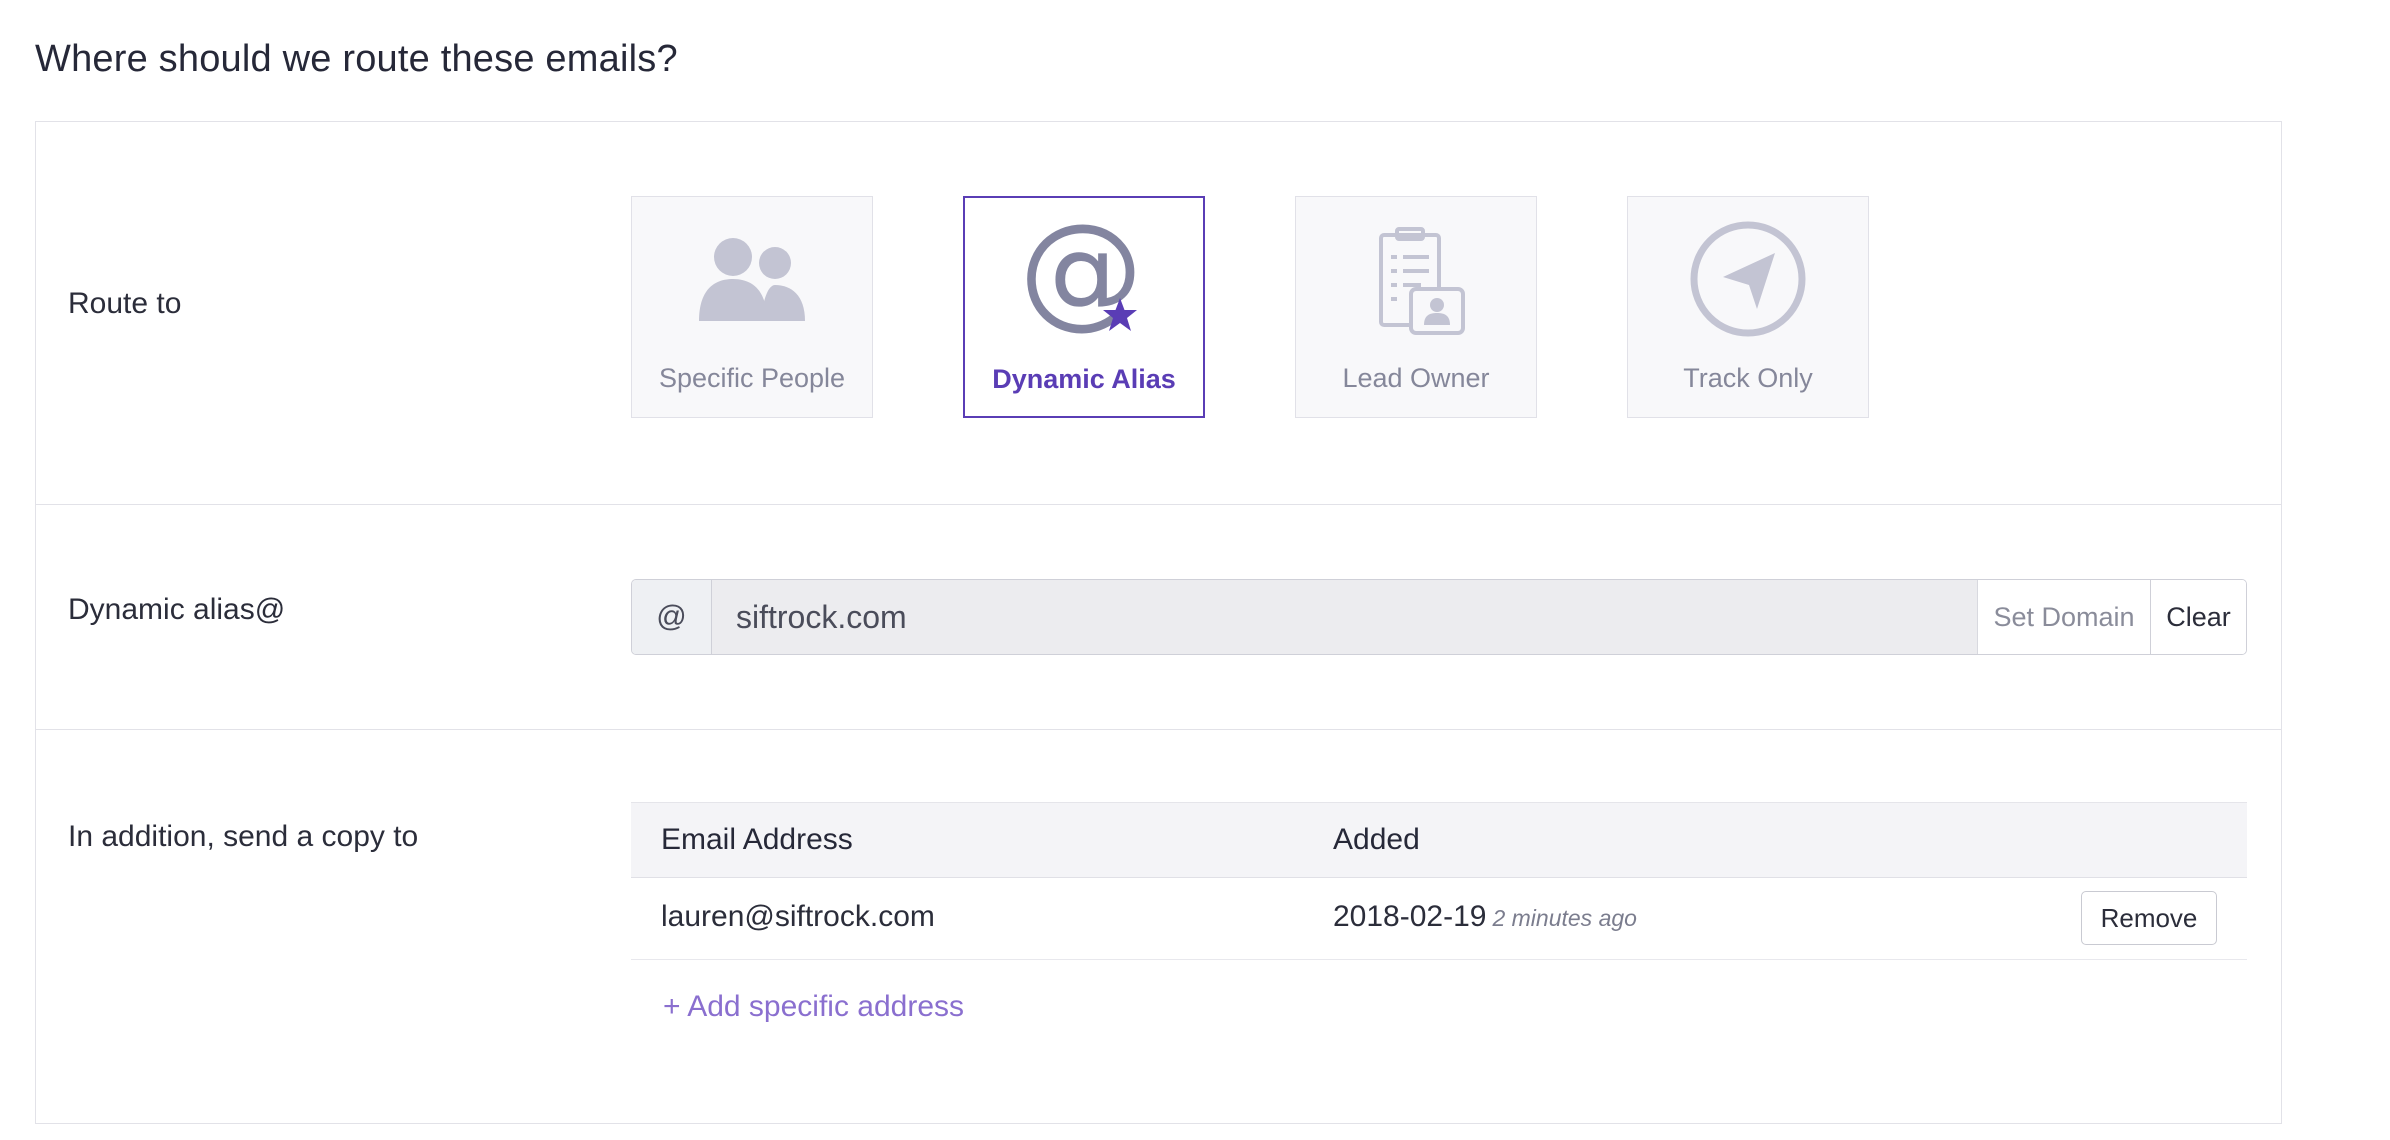 The height and width of the screenshot is (1140, 2390). Describe the element at coordinates (1416, 378) in the screenshot. I see `route-option-label: Lead Owner` at that location.